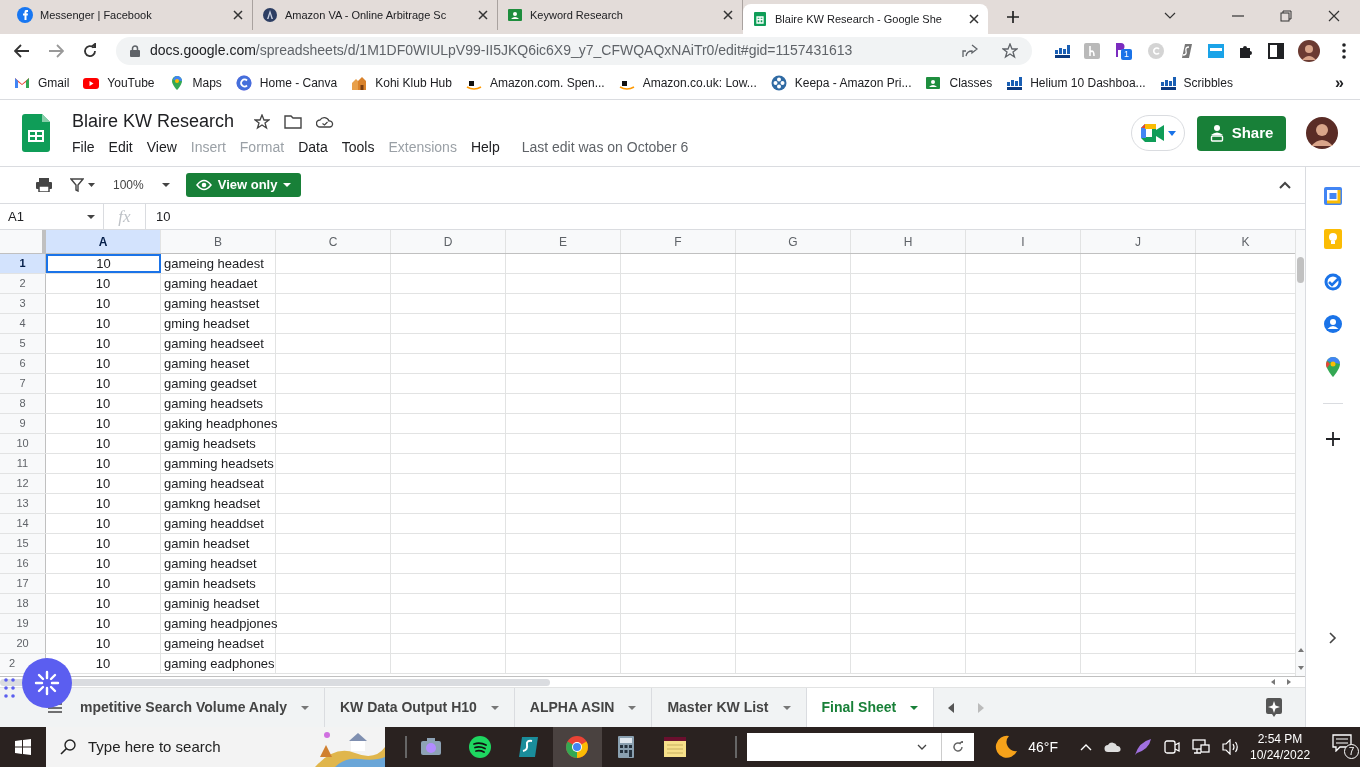 This screenshot has height=768, width=1360. I want to click on browser-tab: Amazon VA - Online Arbitrage Sc, so click(375, 15).